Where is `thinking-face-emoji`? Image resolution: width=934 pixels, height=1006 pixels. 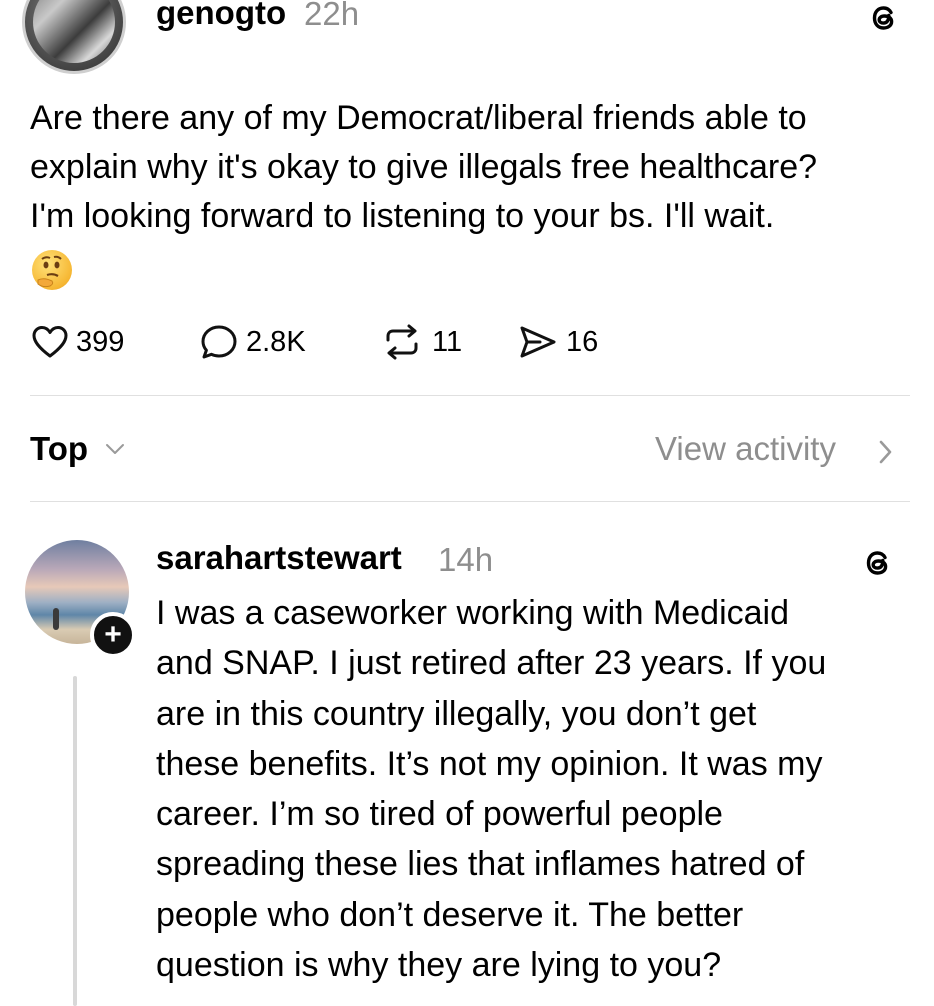
thinking-face-emoji is located at coordinates (52, 270).